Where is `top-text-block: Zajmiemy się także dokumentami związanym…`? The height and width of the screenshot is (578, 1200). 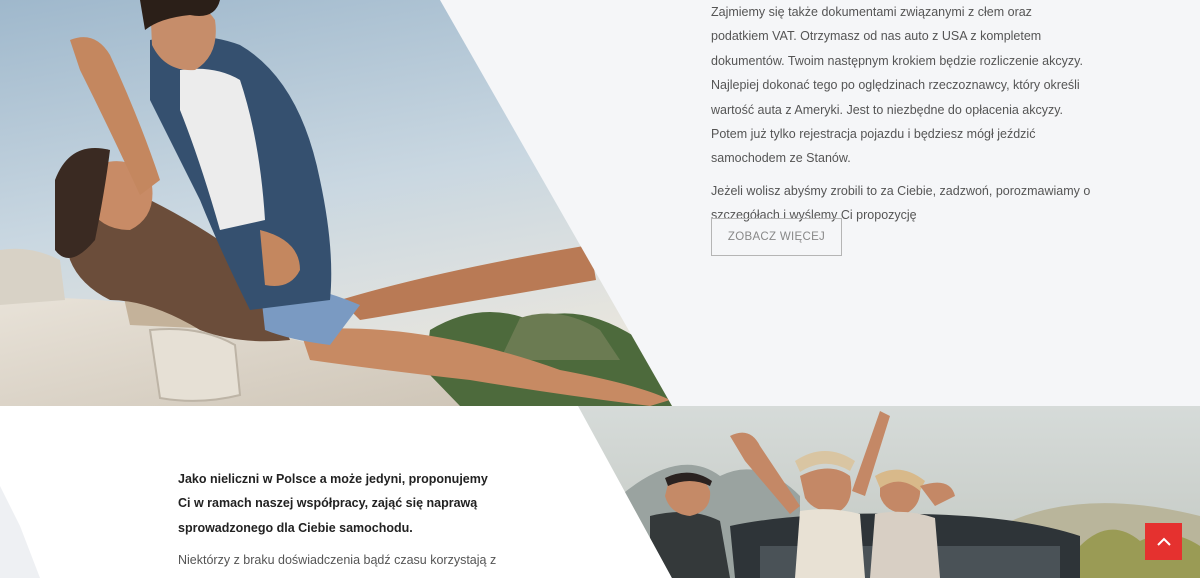
top-text-block: Zajmiemy się także dokumentami związanym… is located at coordinates (901, 118).